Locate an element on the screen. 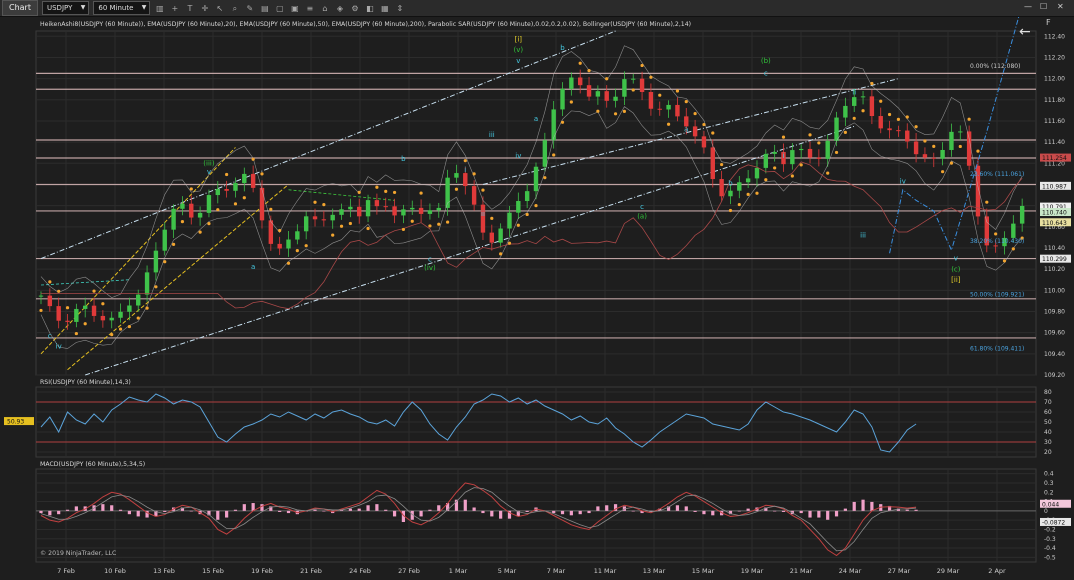  back-arrow-icon: ← is located at coordinates (1025, 32).